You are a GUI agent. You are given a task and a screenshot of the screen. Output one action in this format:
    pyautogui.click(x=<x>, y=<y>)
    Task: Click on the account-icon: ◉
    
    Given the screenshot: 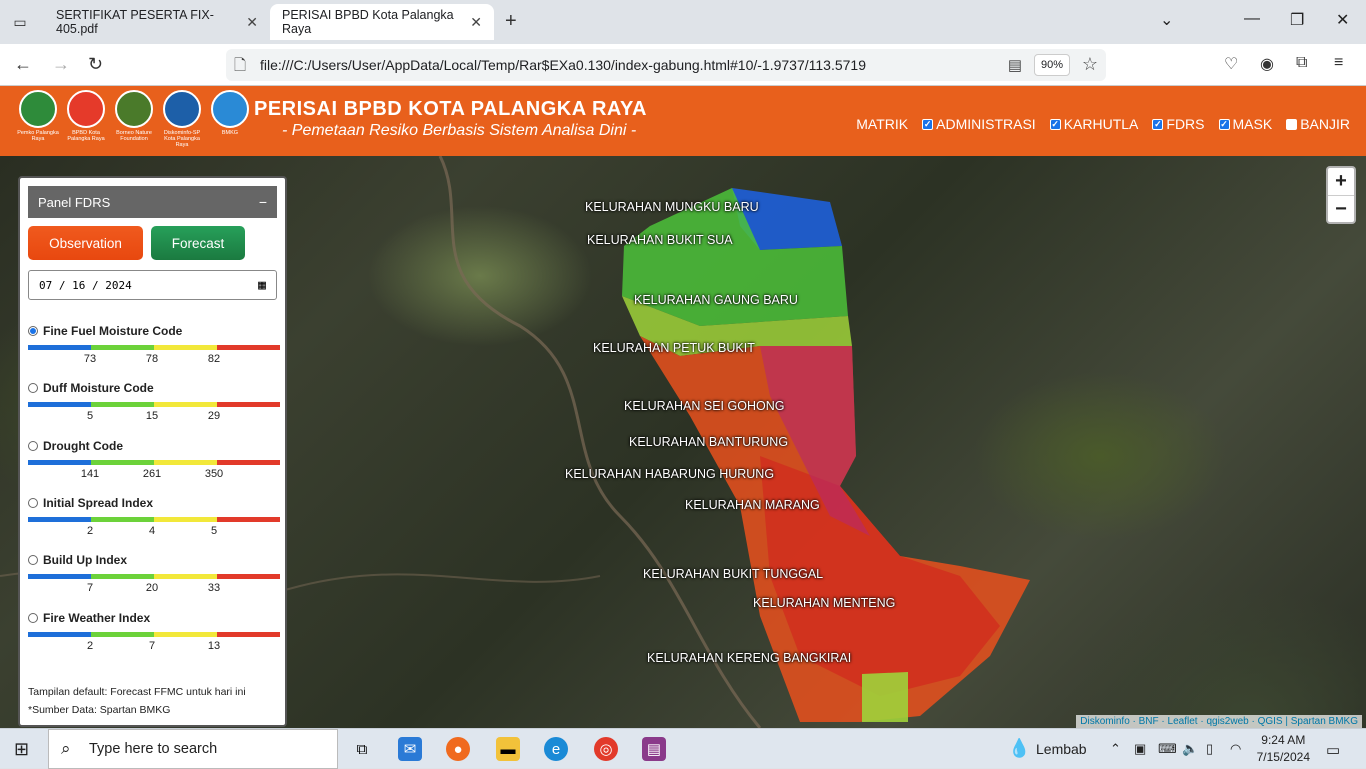 What is the action you would take?
    pyautogui.click(x=1267, y=64)
    